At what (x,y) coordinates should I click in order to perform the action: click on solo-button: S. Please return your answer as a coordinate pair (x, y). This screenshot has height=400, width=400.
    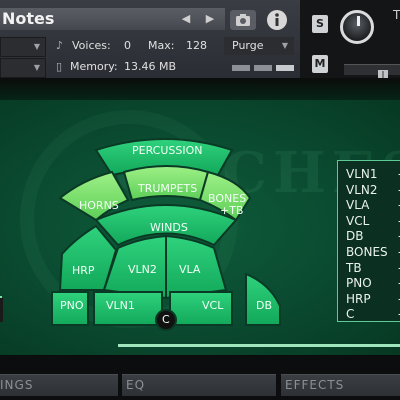
    Looking at the image, I should click on (320, 24).